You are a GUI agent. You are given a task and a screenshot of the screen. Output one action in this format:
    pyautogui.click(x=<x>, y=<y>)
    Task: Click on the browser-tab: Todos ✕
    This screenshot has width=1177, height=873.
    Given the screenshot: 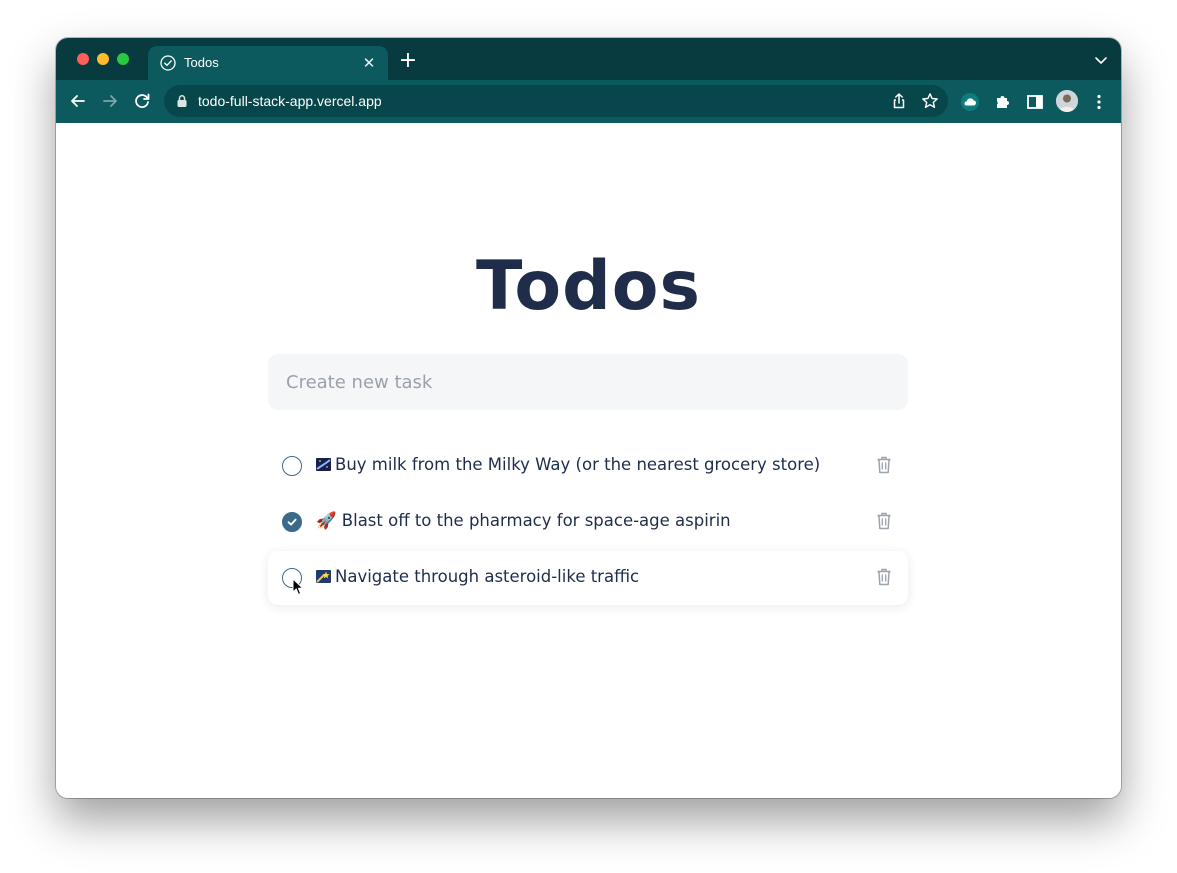 What is the action you would take?
    pyautogui.click(x=268, y=63)
    